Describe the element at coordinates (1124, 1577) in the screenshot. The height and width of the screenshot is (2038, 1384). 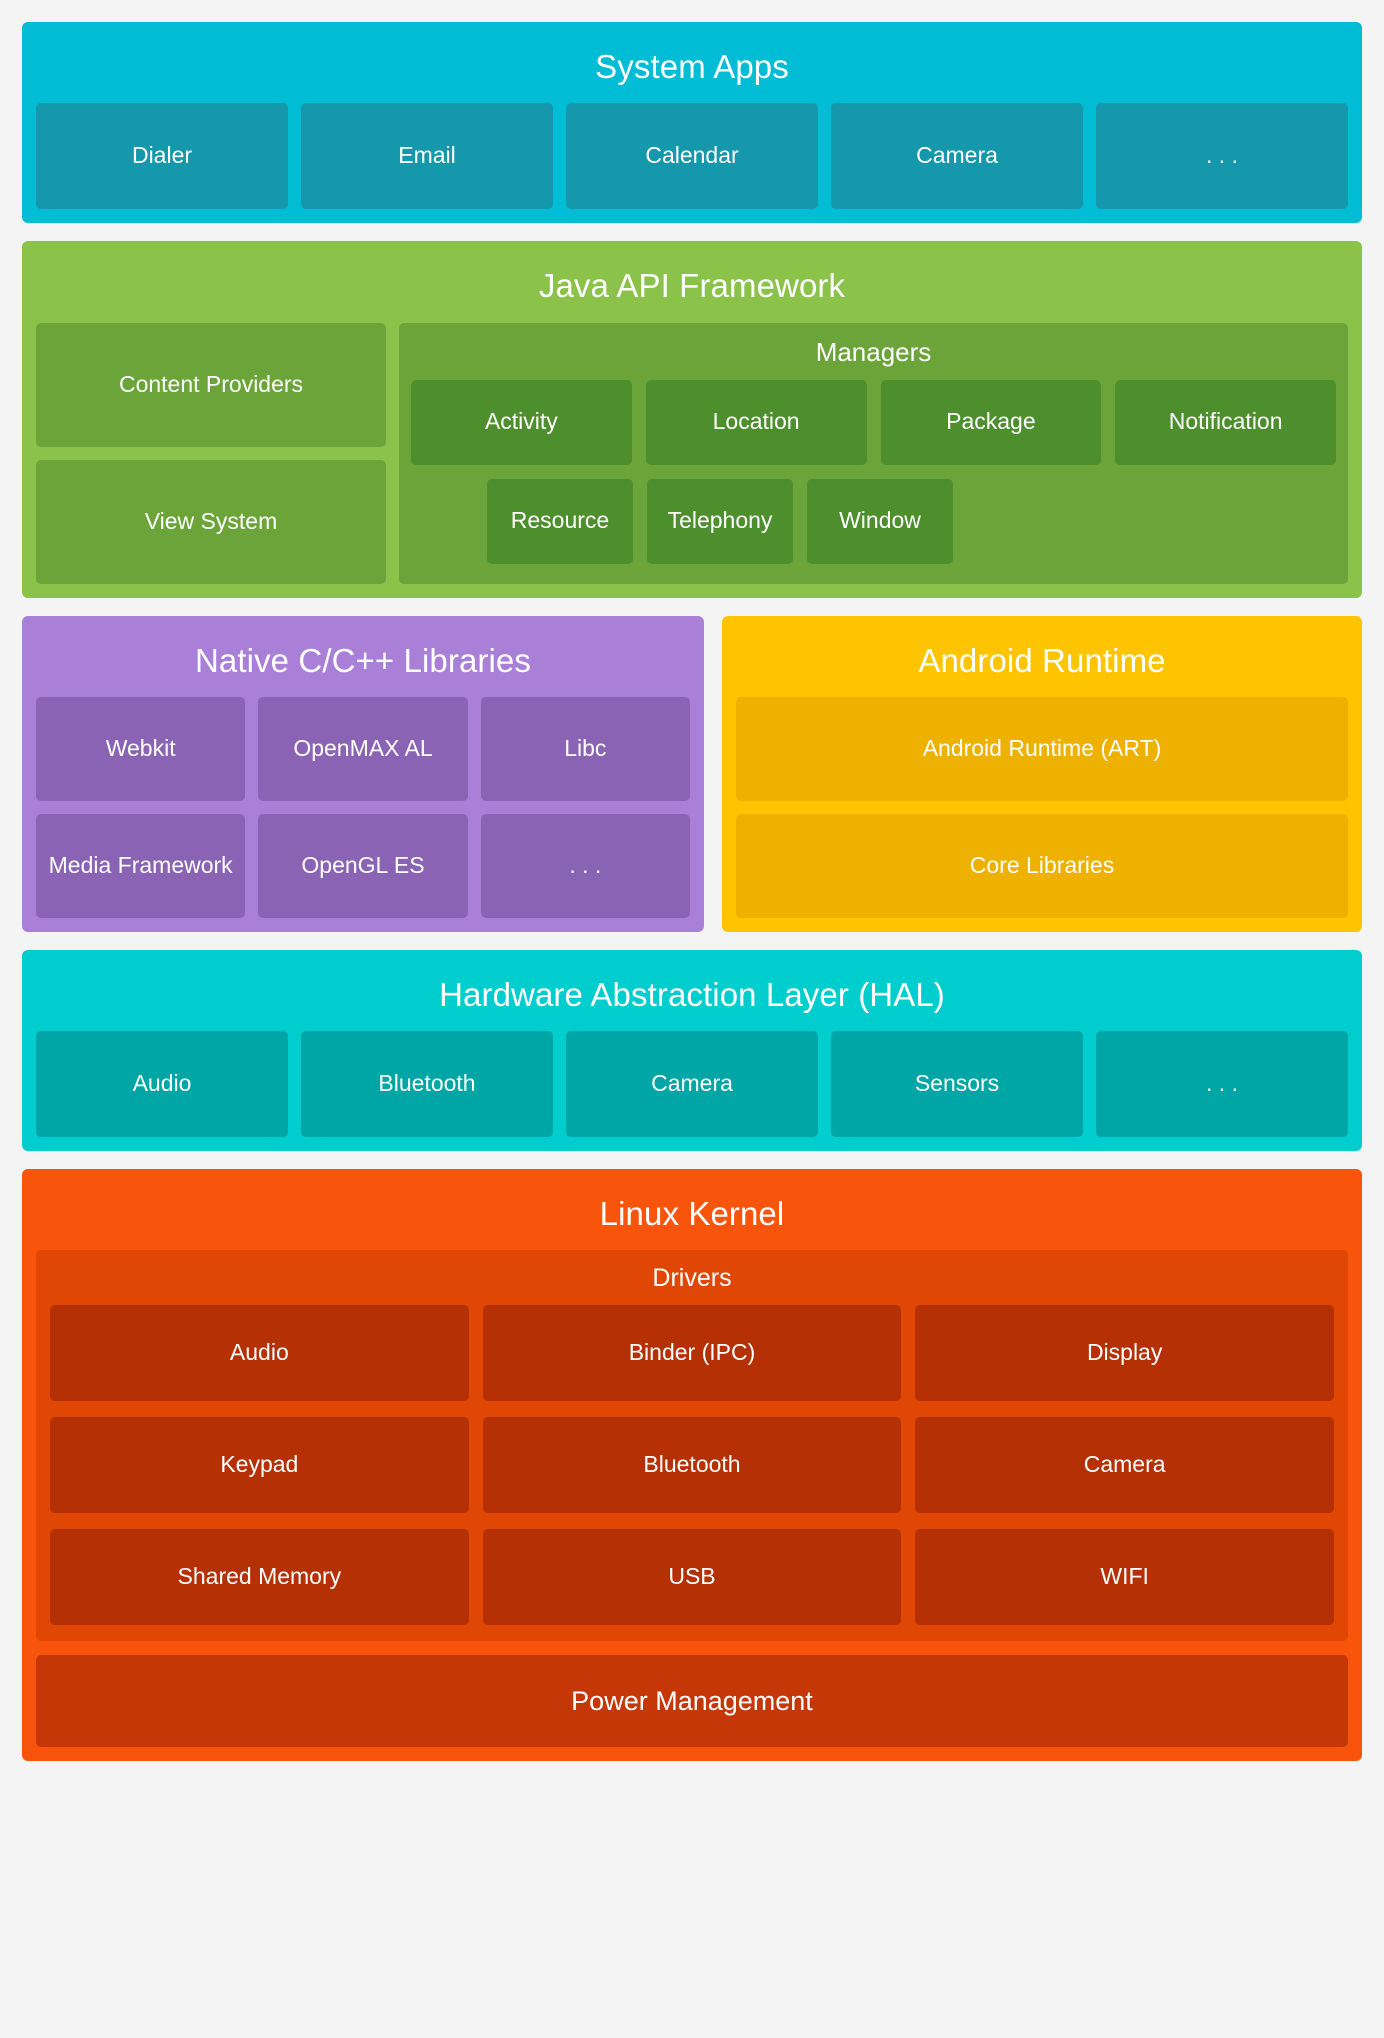
I see `tile-driver-wifi: WIFI` at that location.